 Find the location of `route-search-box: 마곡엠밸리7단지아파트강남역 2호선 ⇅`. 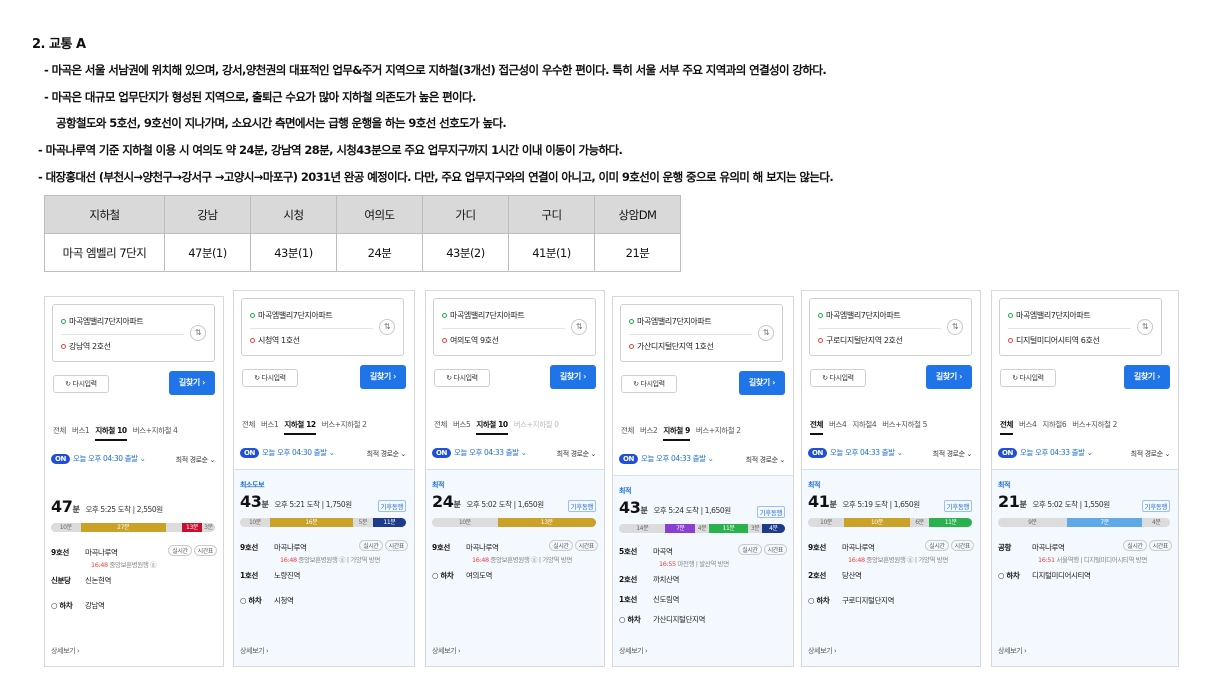

route-search-box: 마곡엠밸리7단지아파트강남역 2호선 ⇅ is located at coordinates (133, 333).